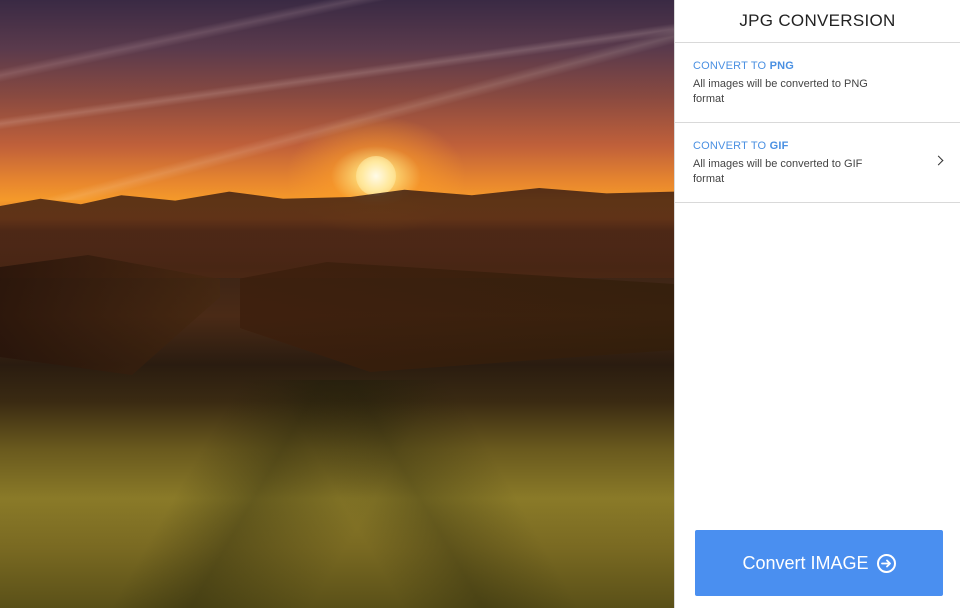 Image resolution: width=960 pixels, height=608 pixels. Describe the element at coordinates (805, 562) in the screenshot. I see `convert-button-label: Convert IMAGE` at that location.